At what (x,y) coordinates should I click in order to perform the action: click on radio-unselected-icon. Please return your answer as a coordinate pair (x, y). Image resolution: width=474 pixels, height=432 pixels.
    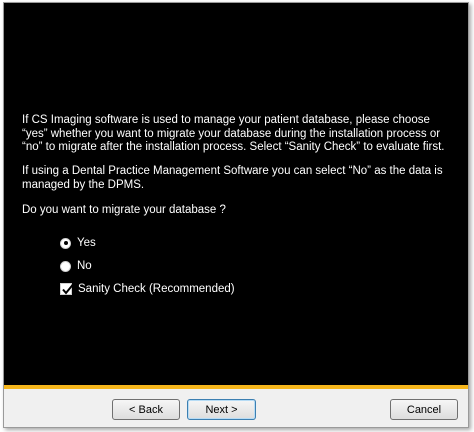
    Looking at the image, I should click on (65, 266).